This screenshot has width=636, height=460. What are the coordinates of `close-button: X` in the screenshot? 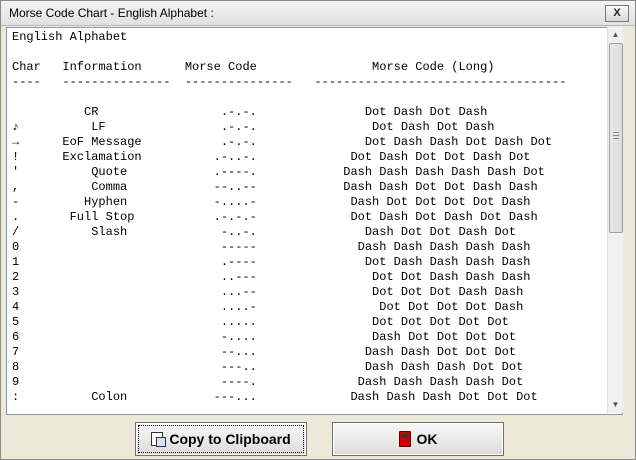 It's located at (617, 13).